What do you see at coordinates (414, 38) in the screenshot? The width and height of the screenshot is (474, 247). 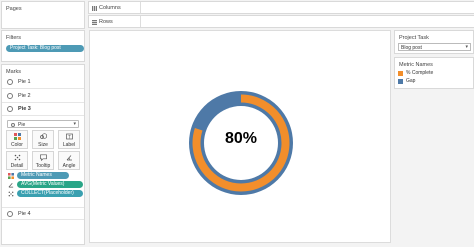 I see `project-task-title: Project Task` at bounding box center [414, 38].